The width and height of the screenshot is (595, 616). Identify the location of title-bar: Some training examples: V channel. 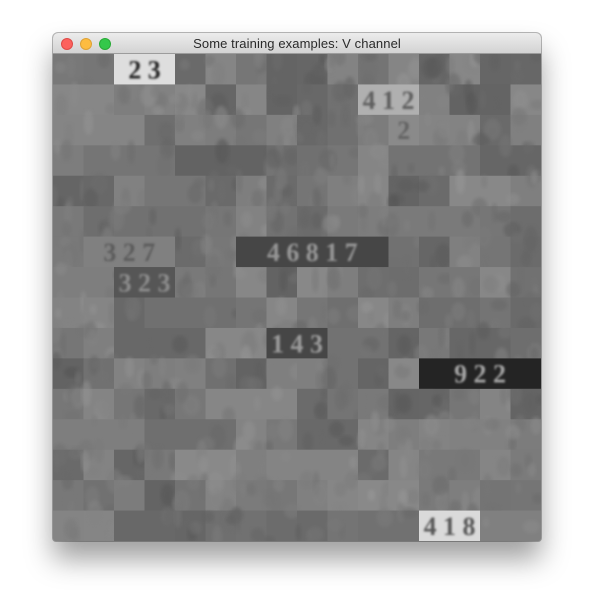
(297, 43).